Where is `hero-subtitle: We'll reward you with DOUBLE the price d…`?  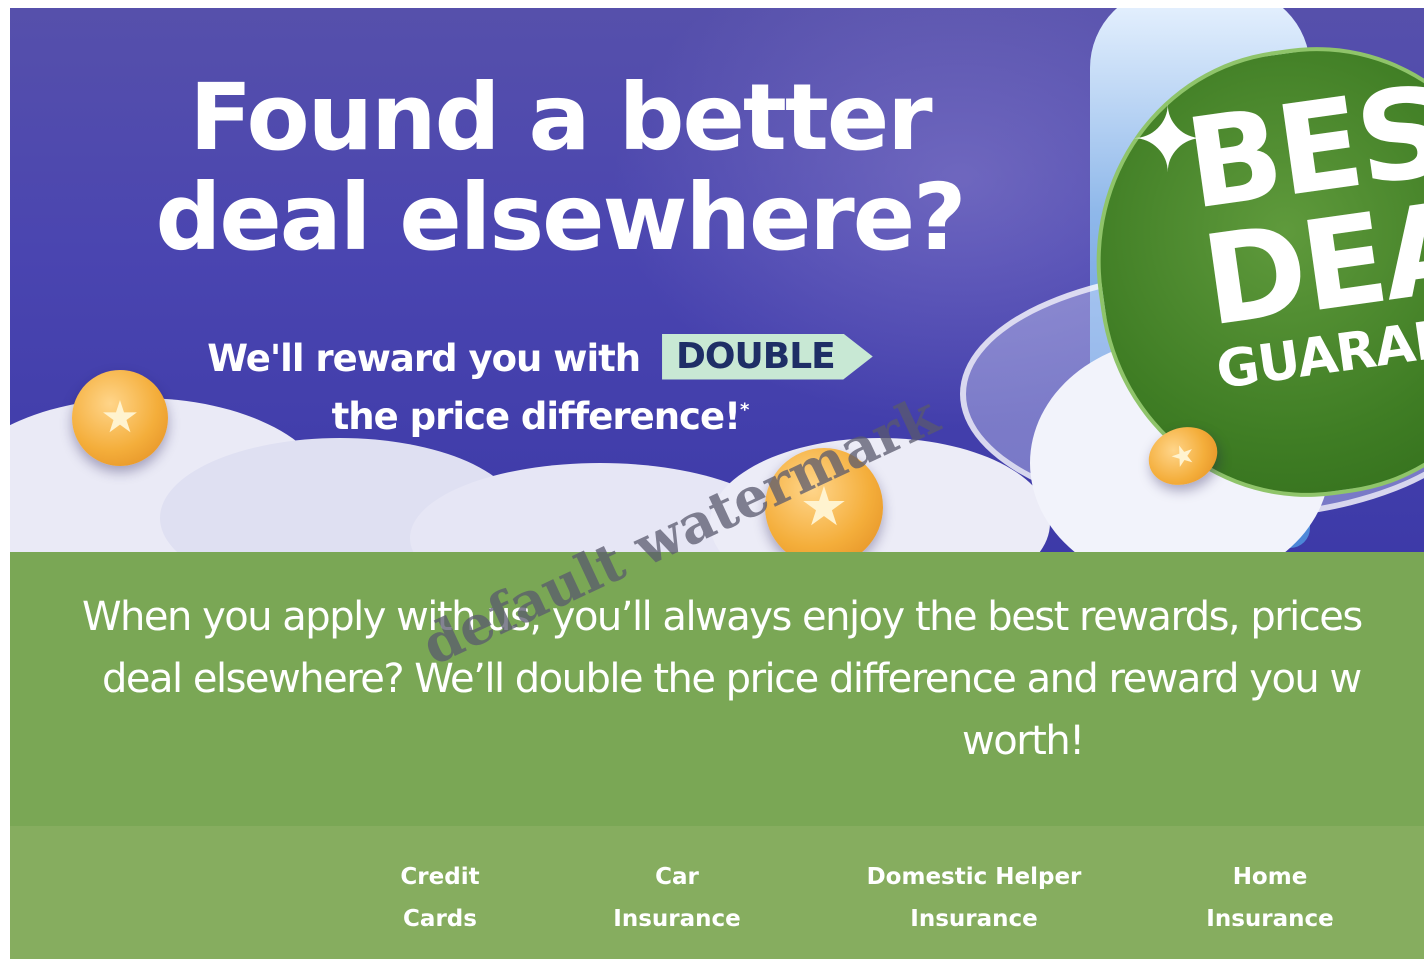
hero-subtitle: We'll reward you with DOUBLE the price d… is located at coordinates (540, 388).